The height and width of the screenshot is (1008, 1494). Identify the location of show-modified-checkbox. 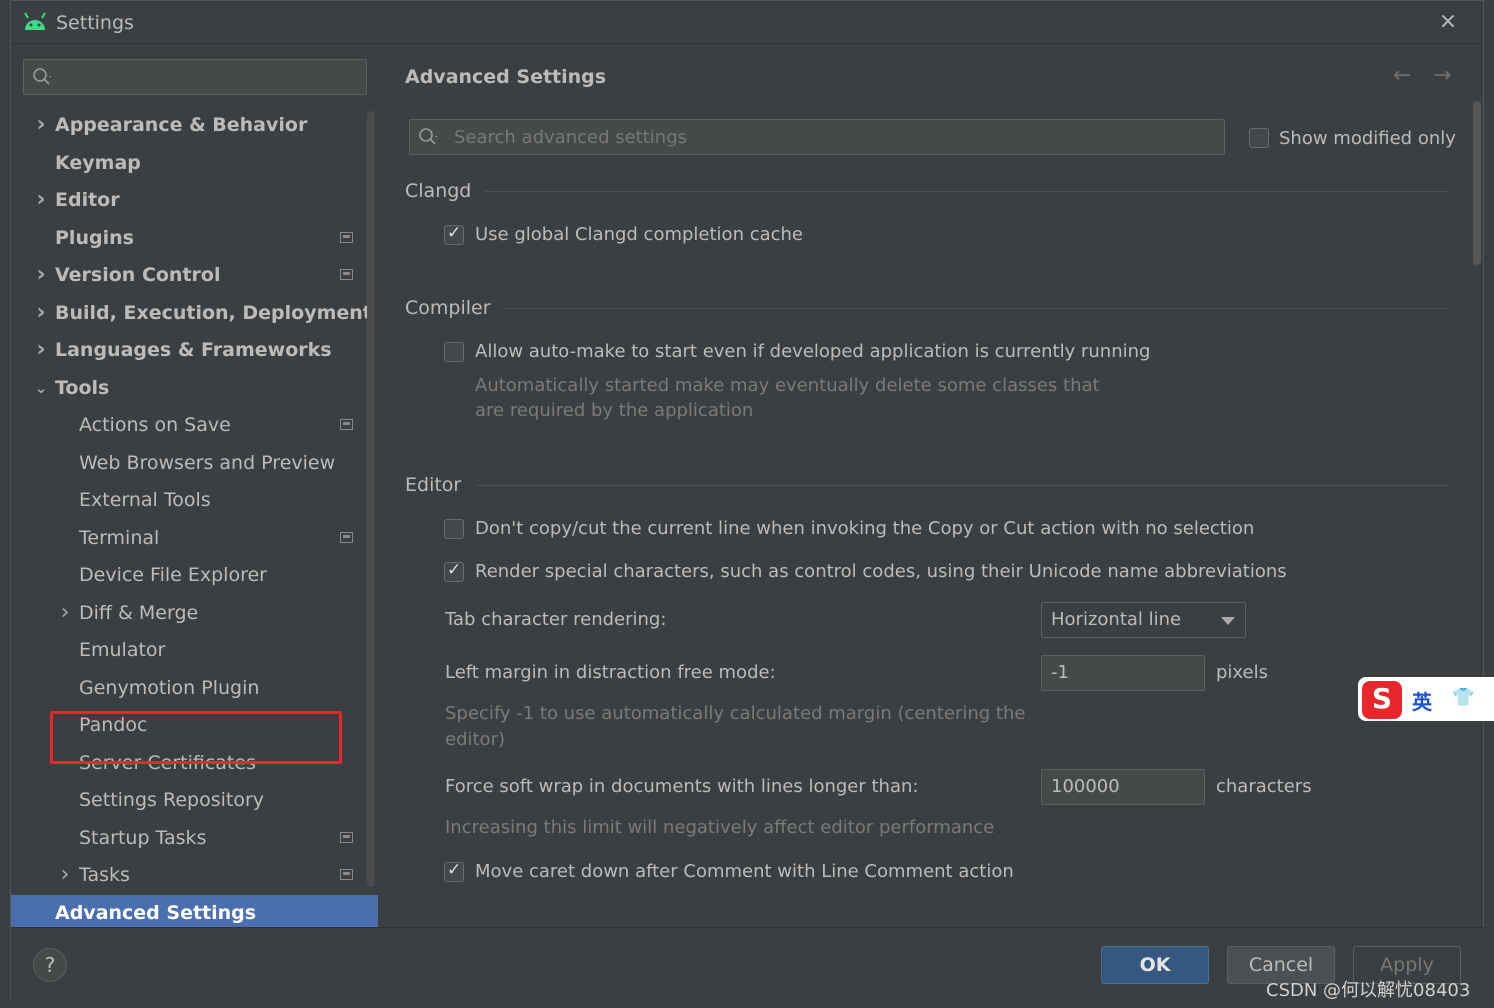
(1259, 138).